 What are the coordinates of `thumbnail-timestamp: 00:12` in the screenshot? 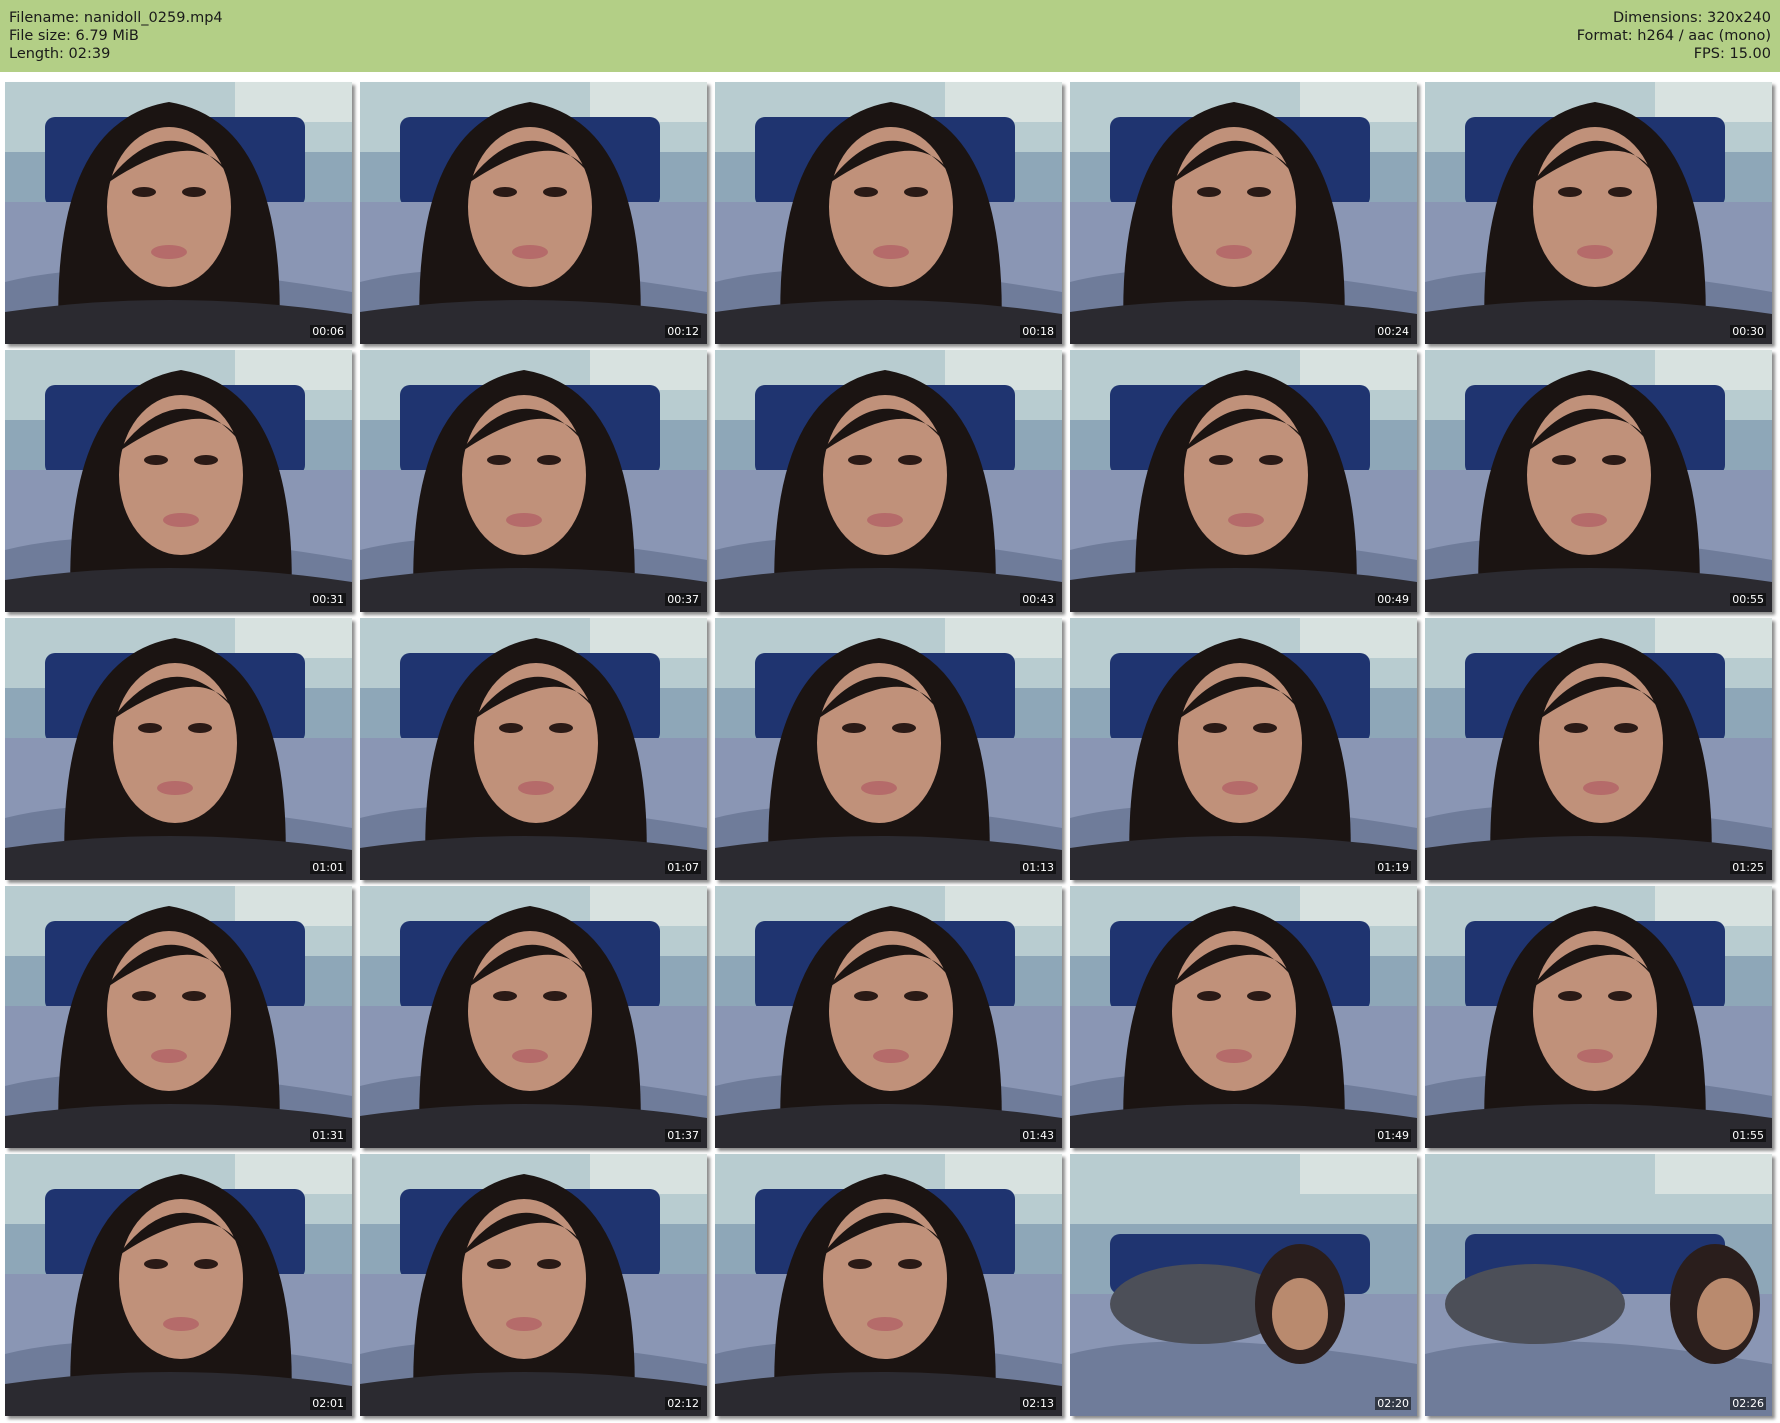 It's located at (683, 331).